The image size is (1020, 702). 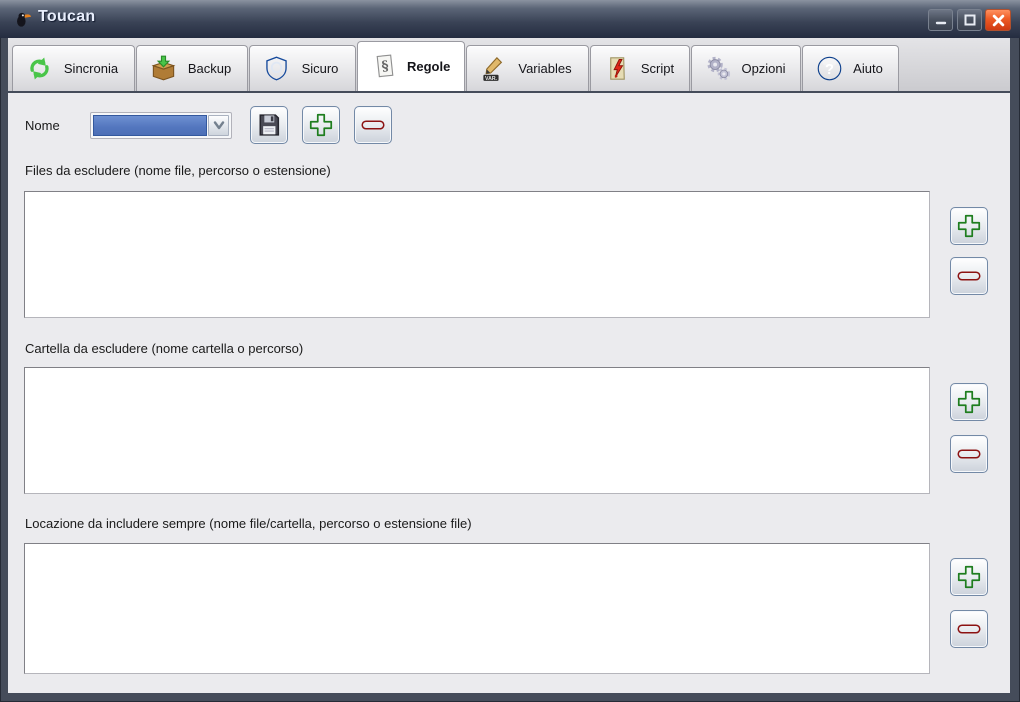 I want to click on tab-aiuto: ? Aiuto, so click(x=850, y=68).